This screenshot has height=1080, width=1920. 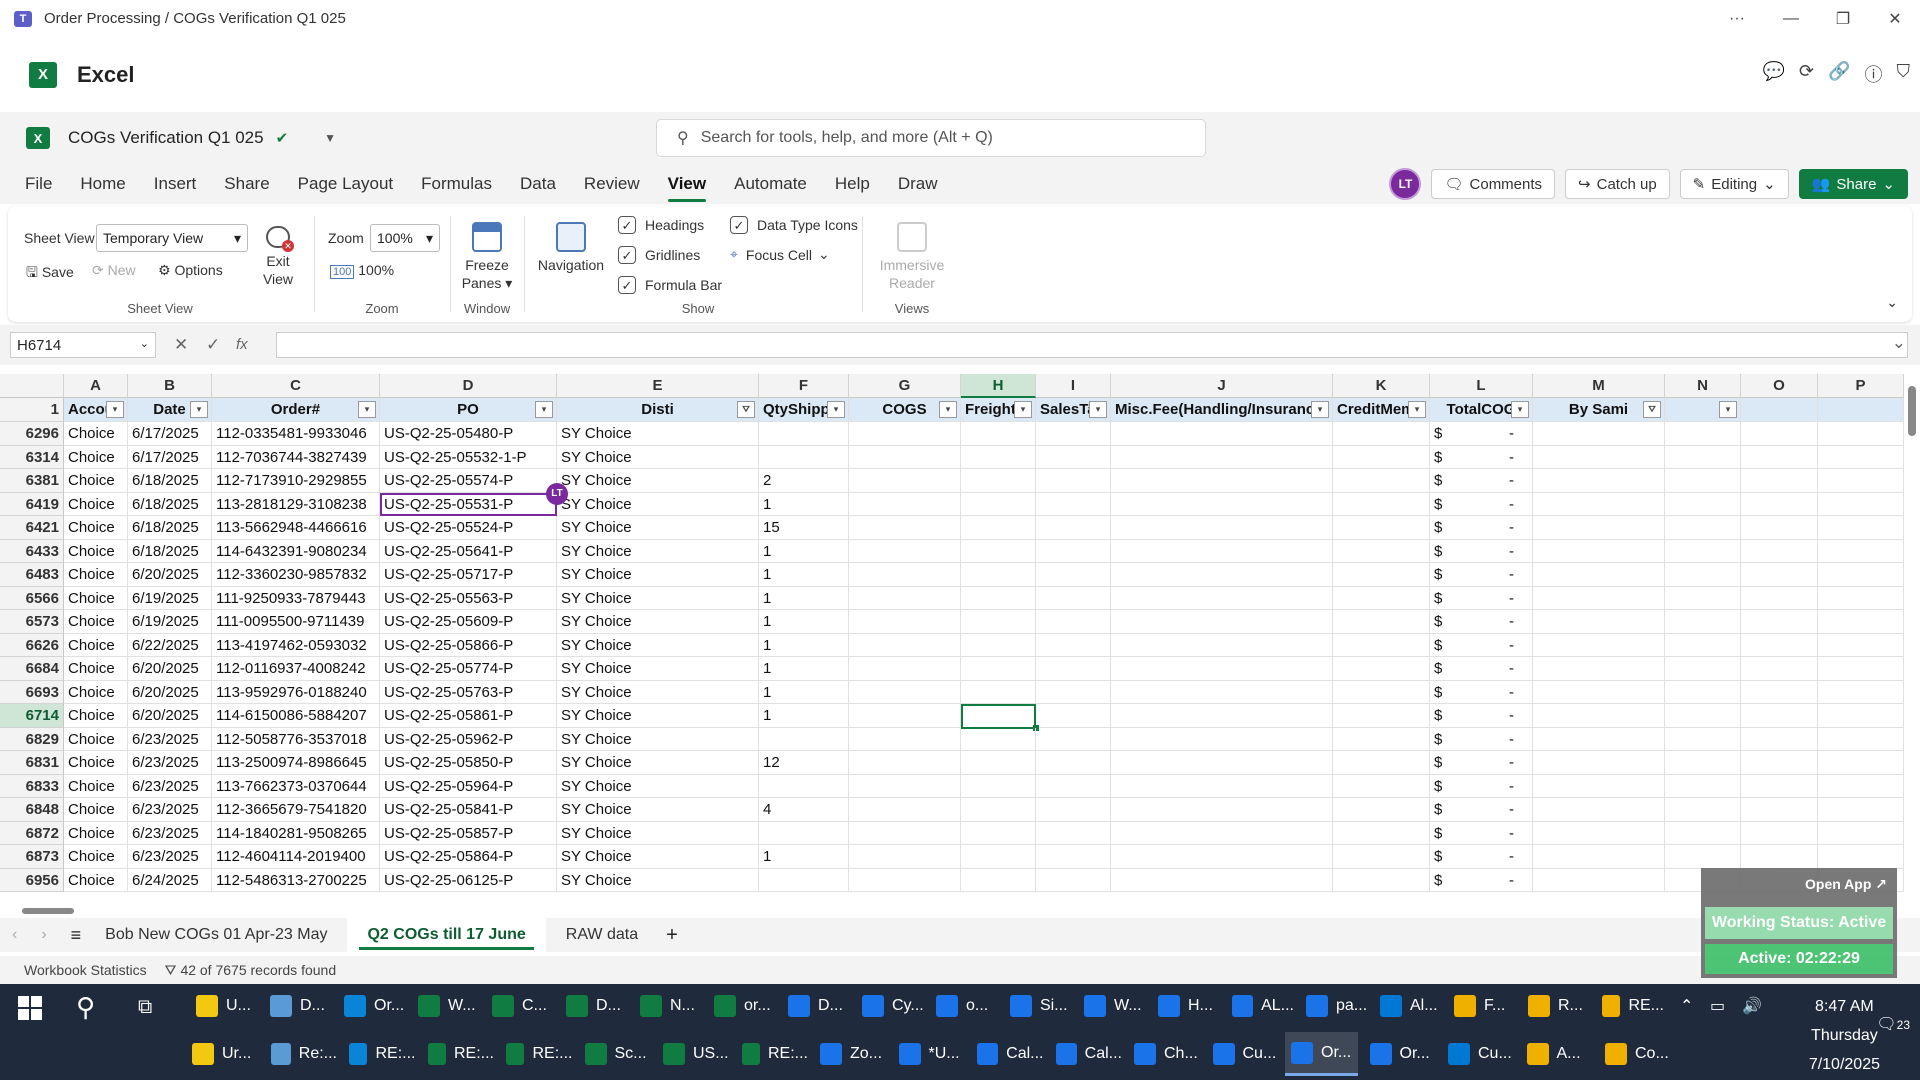 I want to click on grid-cell: Choice, so click(x=96, y=692).